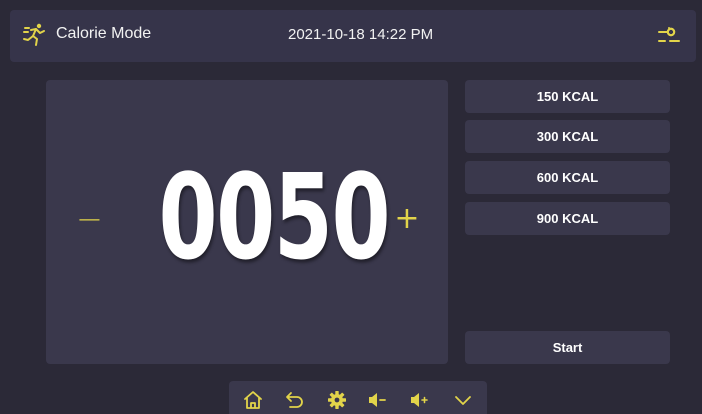  Describe the element at coordinates (358, 397) in the screenshot. I see `bottom-nav-bar` at that location.